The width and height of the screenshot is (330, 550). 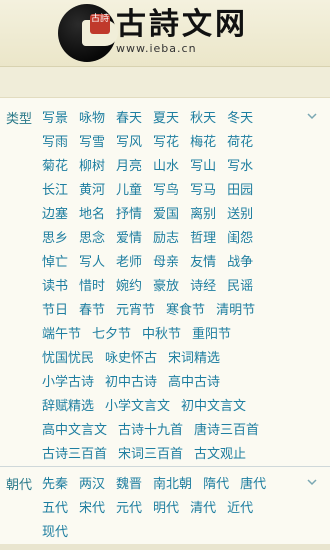 I want to click on category-link: 柳树, so click(x=92, y=164).